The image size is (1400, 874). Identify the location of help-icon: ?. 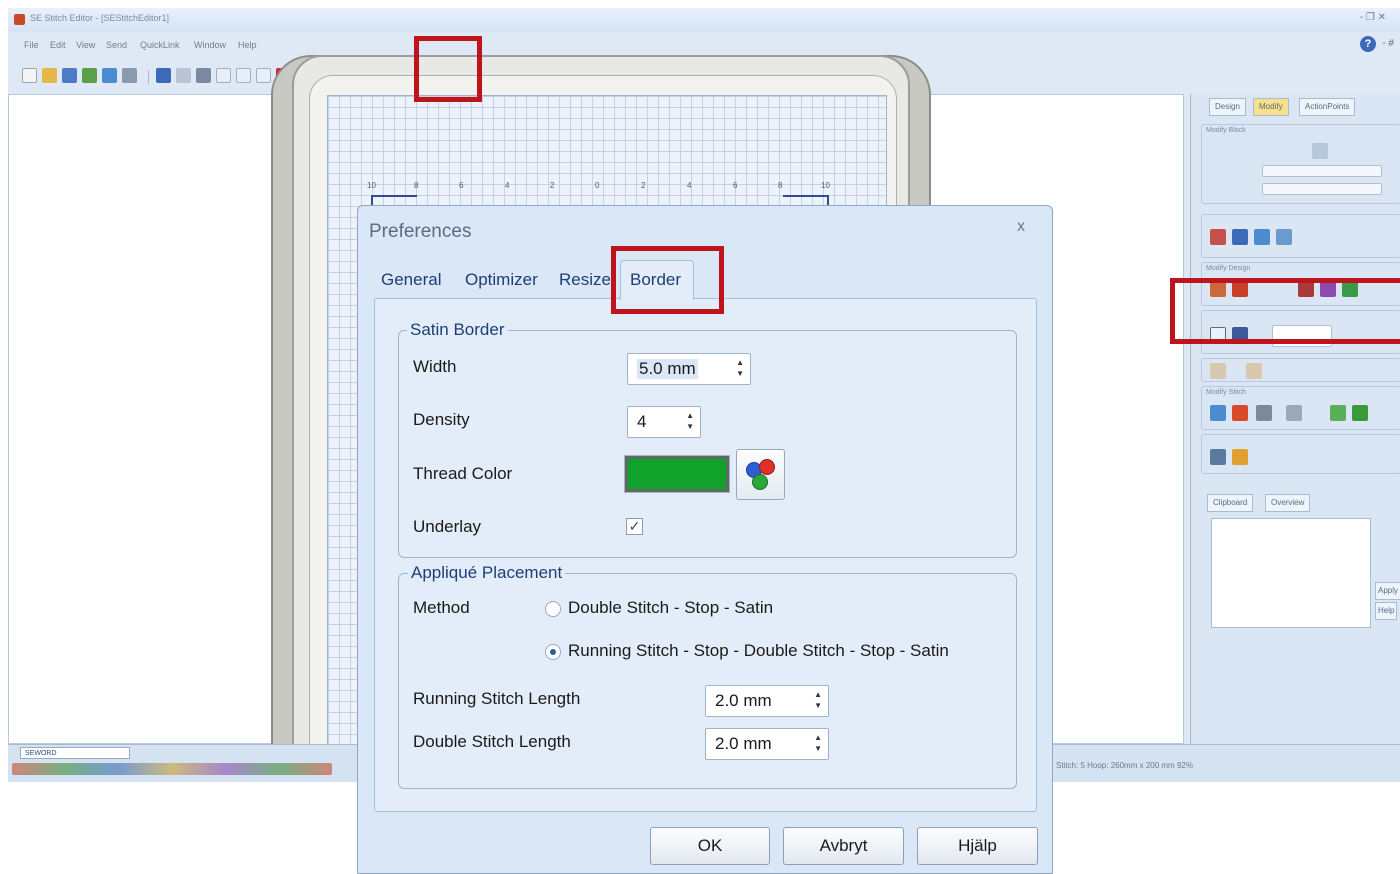
(1368, 44).